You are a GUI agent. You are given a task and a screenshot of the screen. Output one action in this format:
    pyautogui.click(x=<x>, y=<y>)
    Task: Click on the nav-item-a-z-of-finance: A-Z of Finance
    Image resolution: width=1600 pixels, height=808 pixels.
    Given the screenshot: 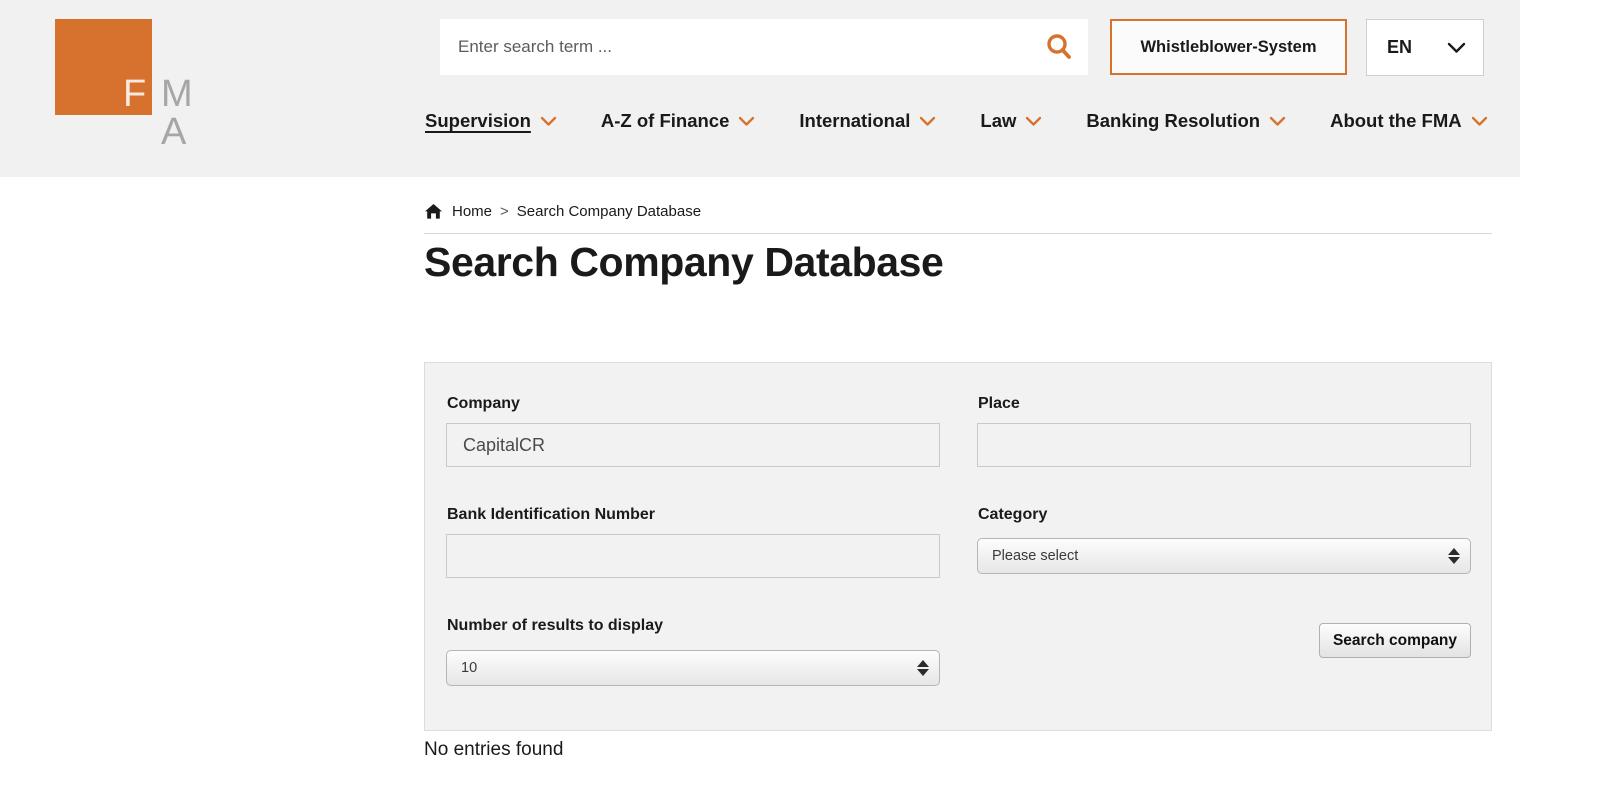 What is the action you would take?
    pyautogui.click(x=678, y=121)
    